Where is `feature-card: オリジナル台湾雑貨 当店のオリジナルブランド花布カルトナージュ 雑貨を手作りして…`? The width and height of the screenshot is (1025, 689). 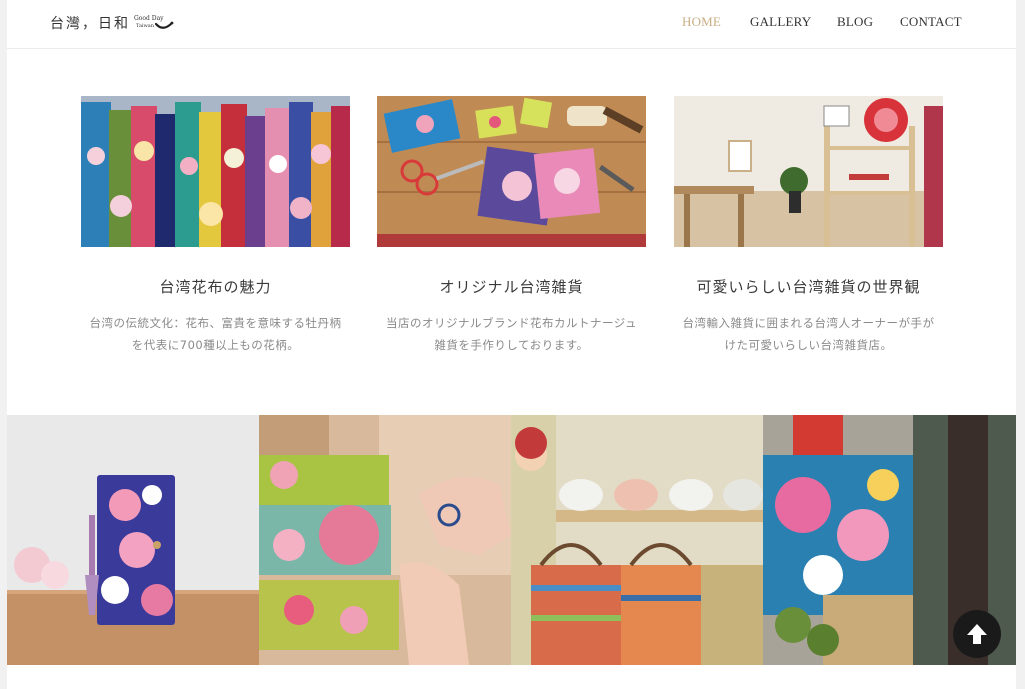 feature-card: オリジナル台湾雑貨 当店のオリジナルブランド花布カルトナージュ 雑貨を手作りして… is located at coordinates (511, 224).